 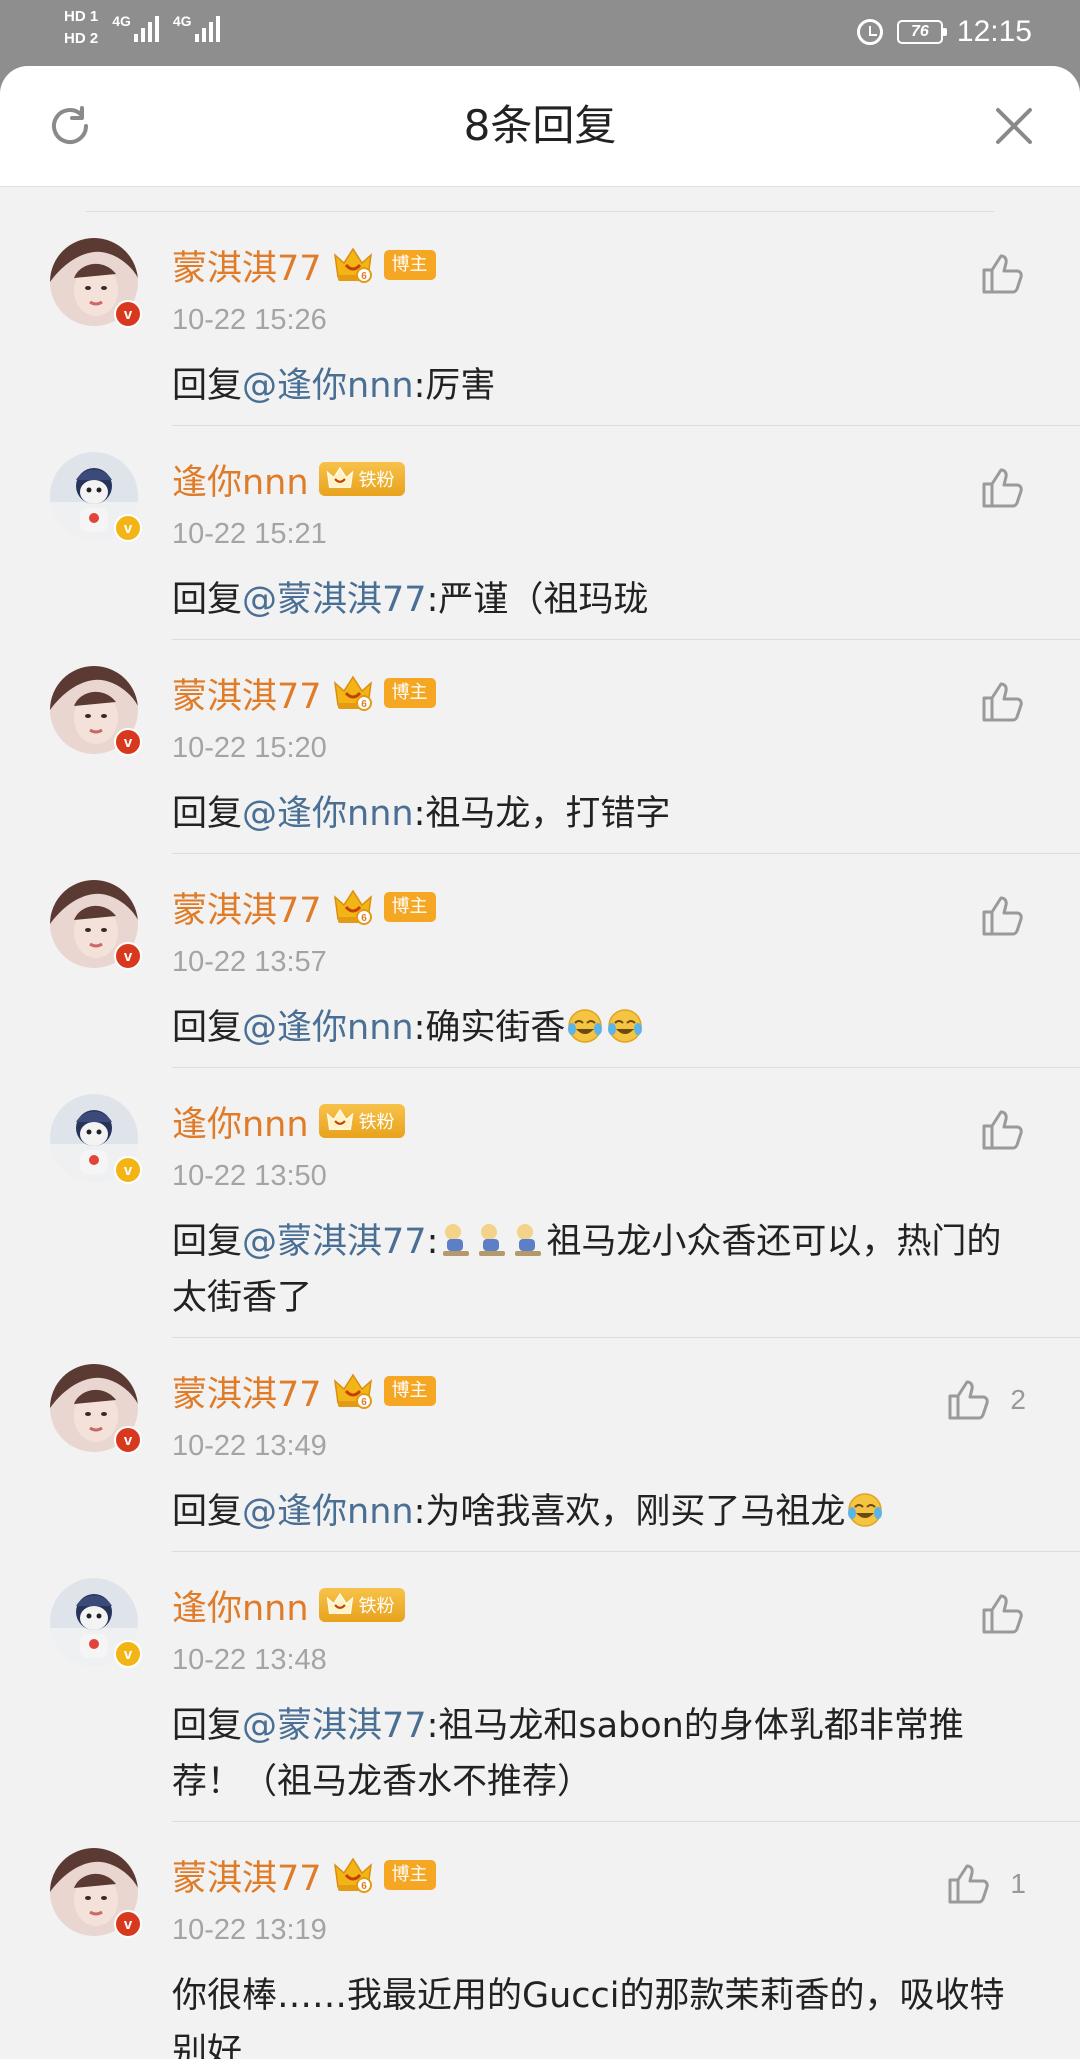 I want to click on hd2-indicator: HD 2, so click(x=81, y=38).